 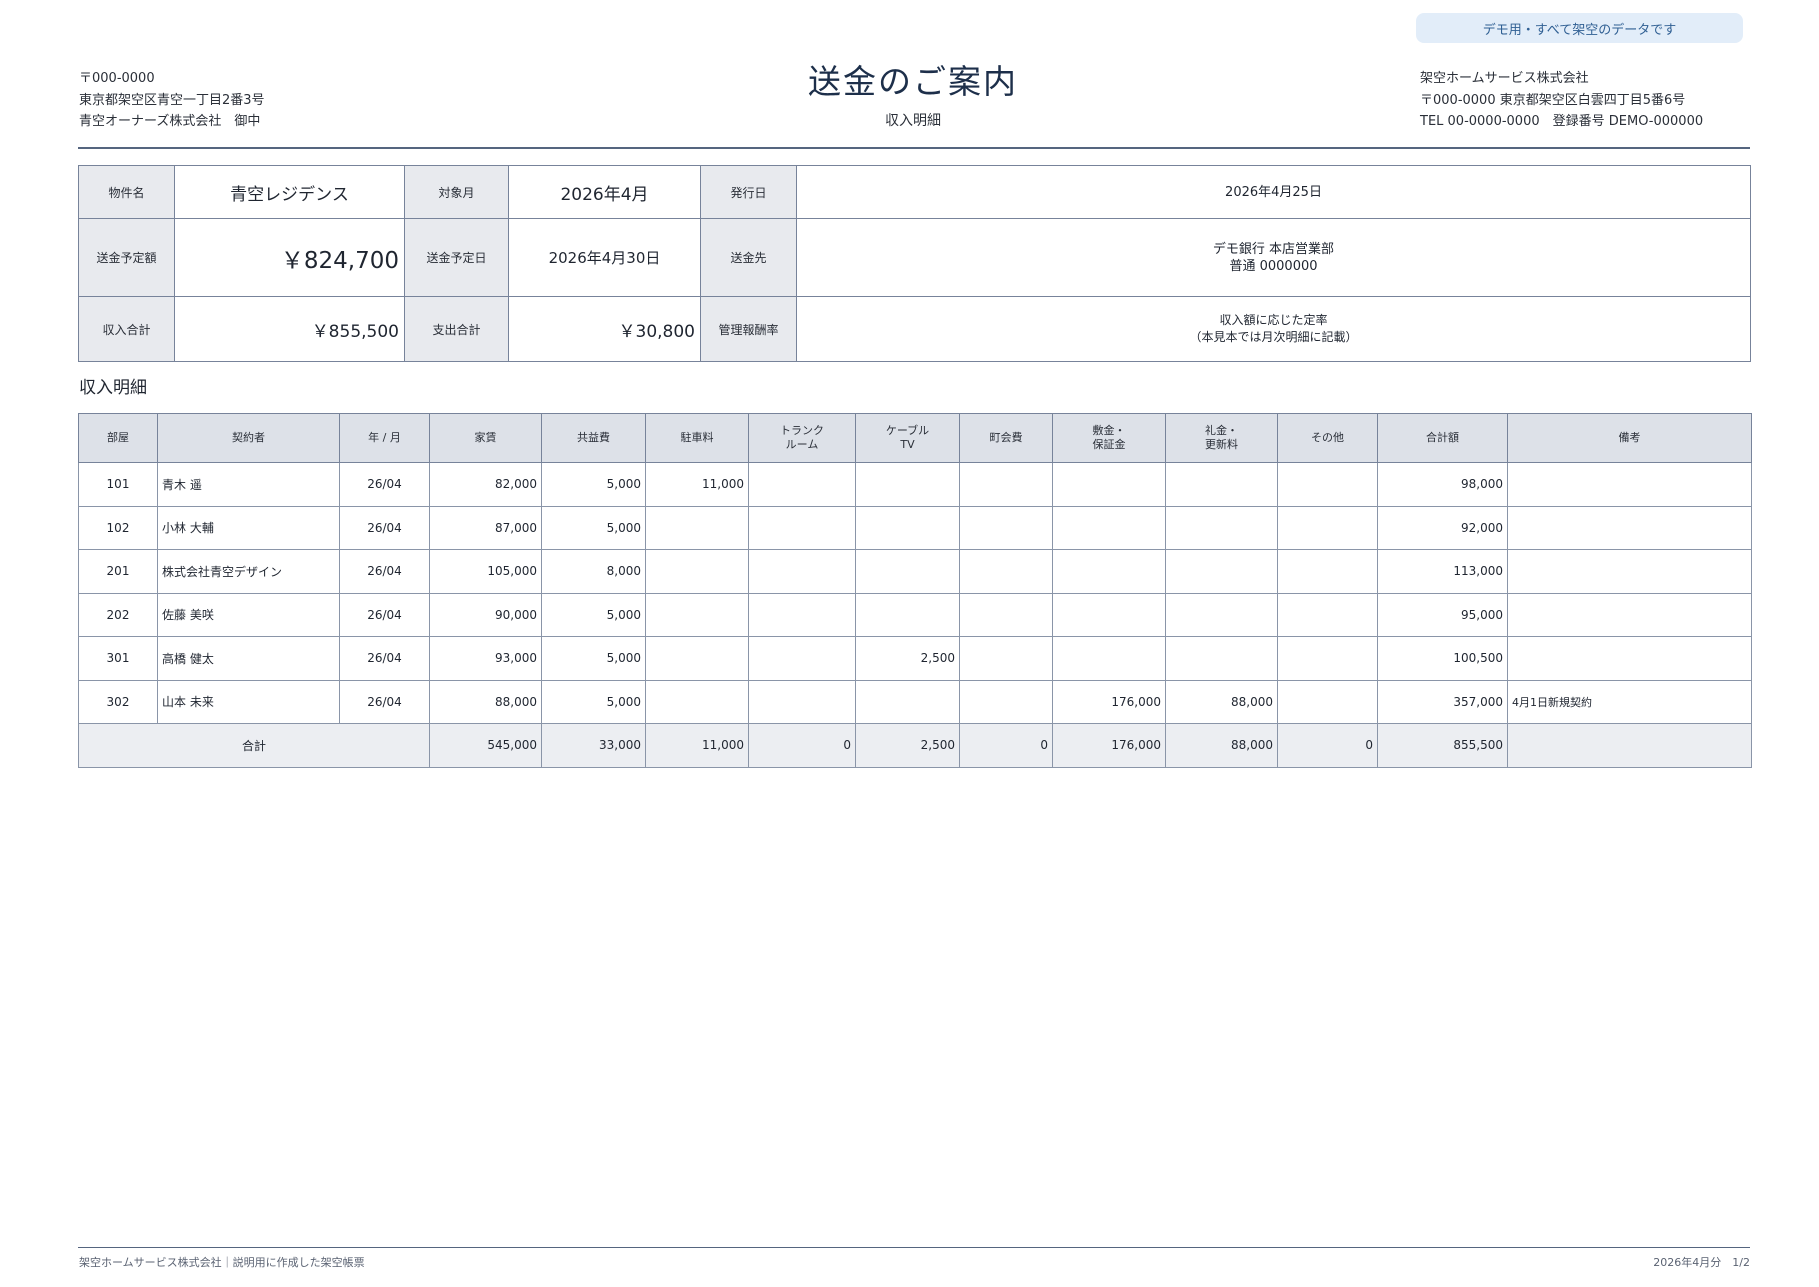 What do you see at coordinates (172, 100) in the screenshot?
I see `recipient-street: 東京都架空区青空一丁目2番3号` at bounding box center [172, 100].